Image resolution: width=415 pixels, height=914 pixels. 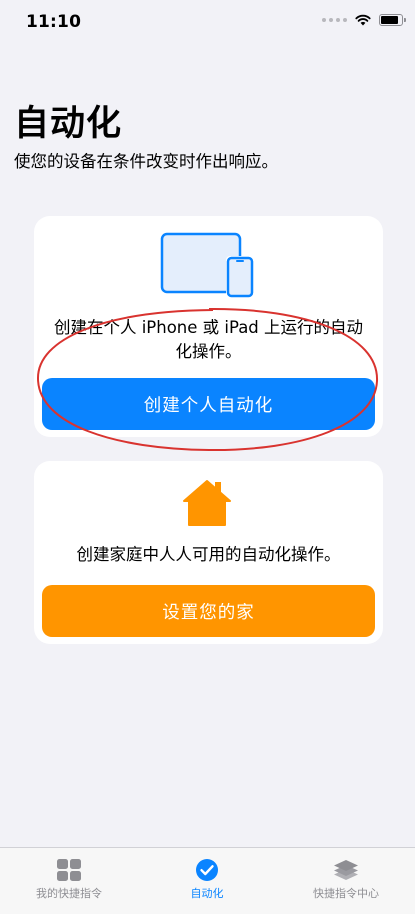 I want to click on set-up-home-button: 设置您的家, so click(x=208, y=611).